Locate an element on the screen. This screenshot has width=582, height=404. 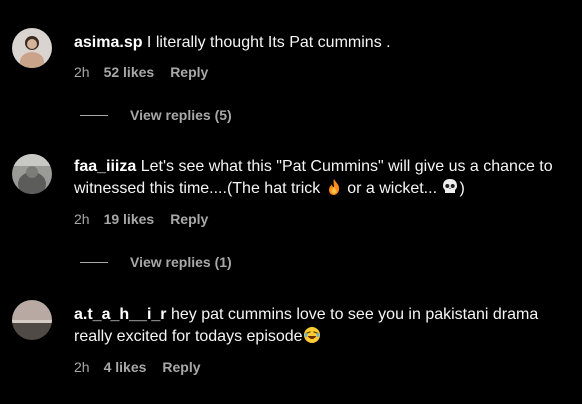
comment-meta: 2h 4 likes Reply is located at coordinates (145, 367).